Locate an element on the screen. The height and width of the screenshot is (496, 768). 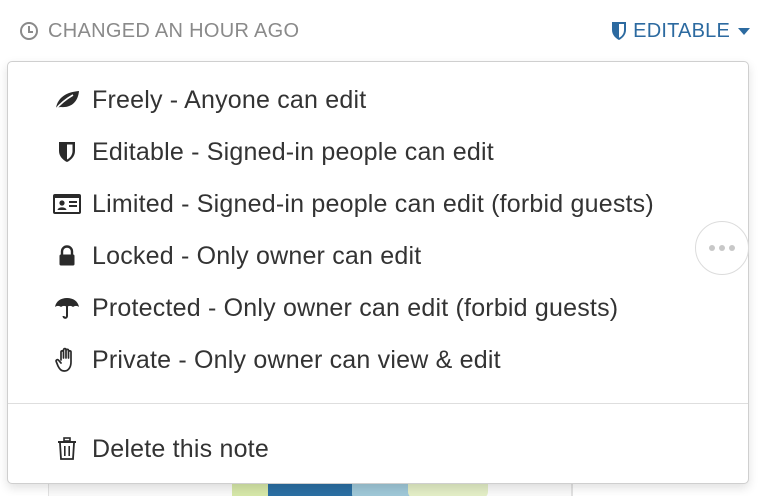
menu-item-private: Private - Only owner can view & edit is located at coordinates (378, 360).